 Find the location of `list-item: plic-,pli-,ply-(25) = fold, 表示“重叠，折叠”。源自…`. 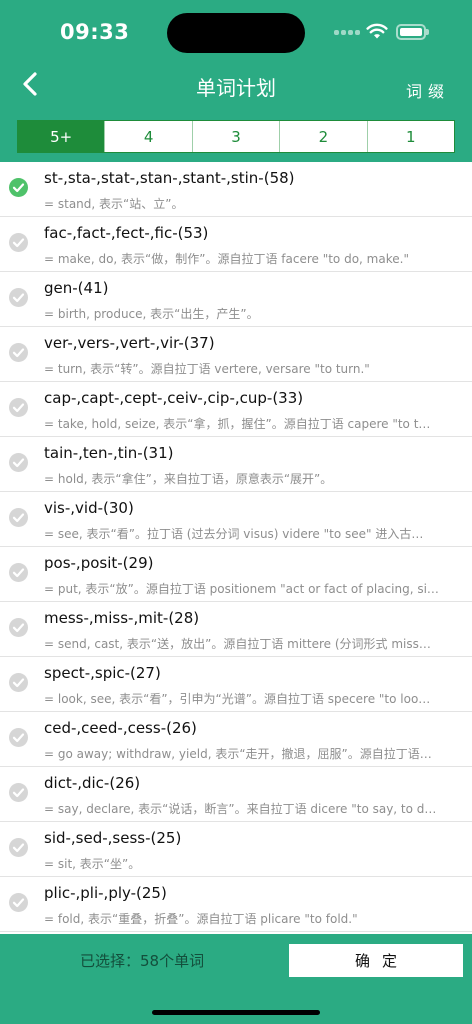

list-item: plic-,pli-,ply-(25) = fold, 表示“重叠，折叠”。源自… is located at coordinates (236, 904).